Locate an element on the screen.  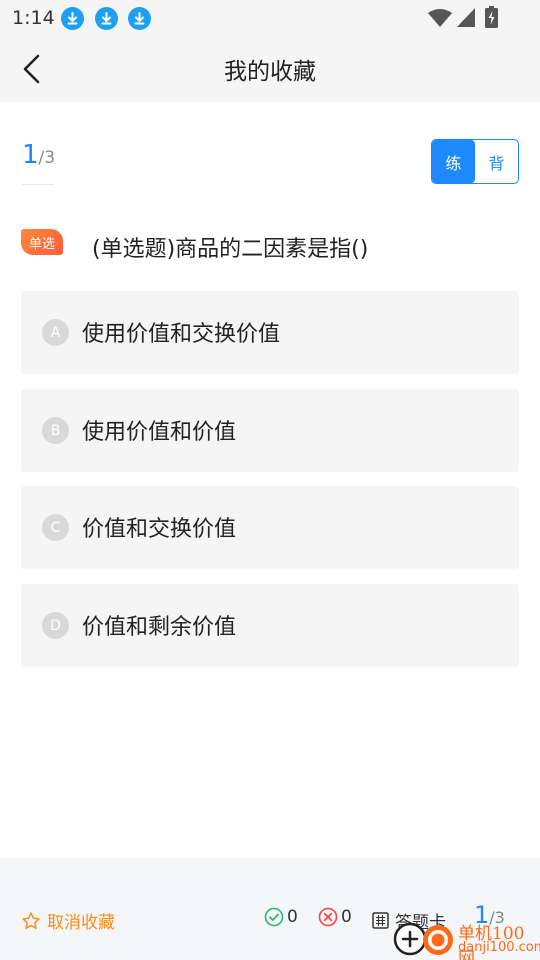
wifi-icon is located at coordinates (440, 18).